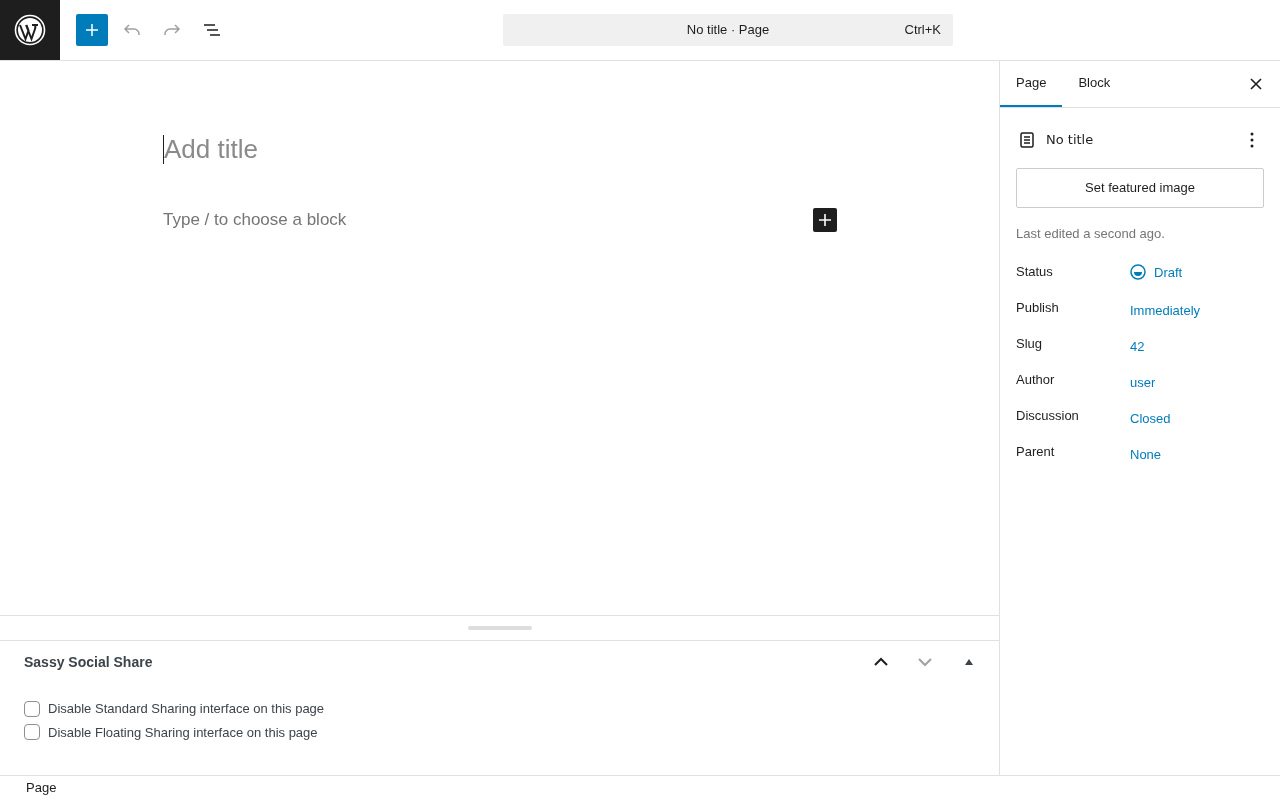 This screenshot has width=1280, height=800. I want to click on add-block-button, so click(92, 30).